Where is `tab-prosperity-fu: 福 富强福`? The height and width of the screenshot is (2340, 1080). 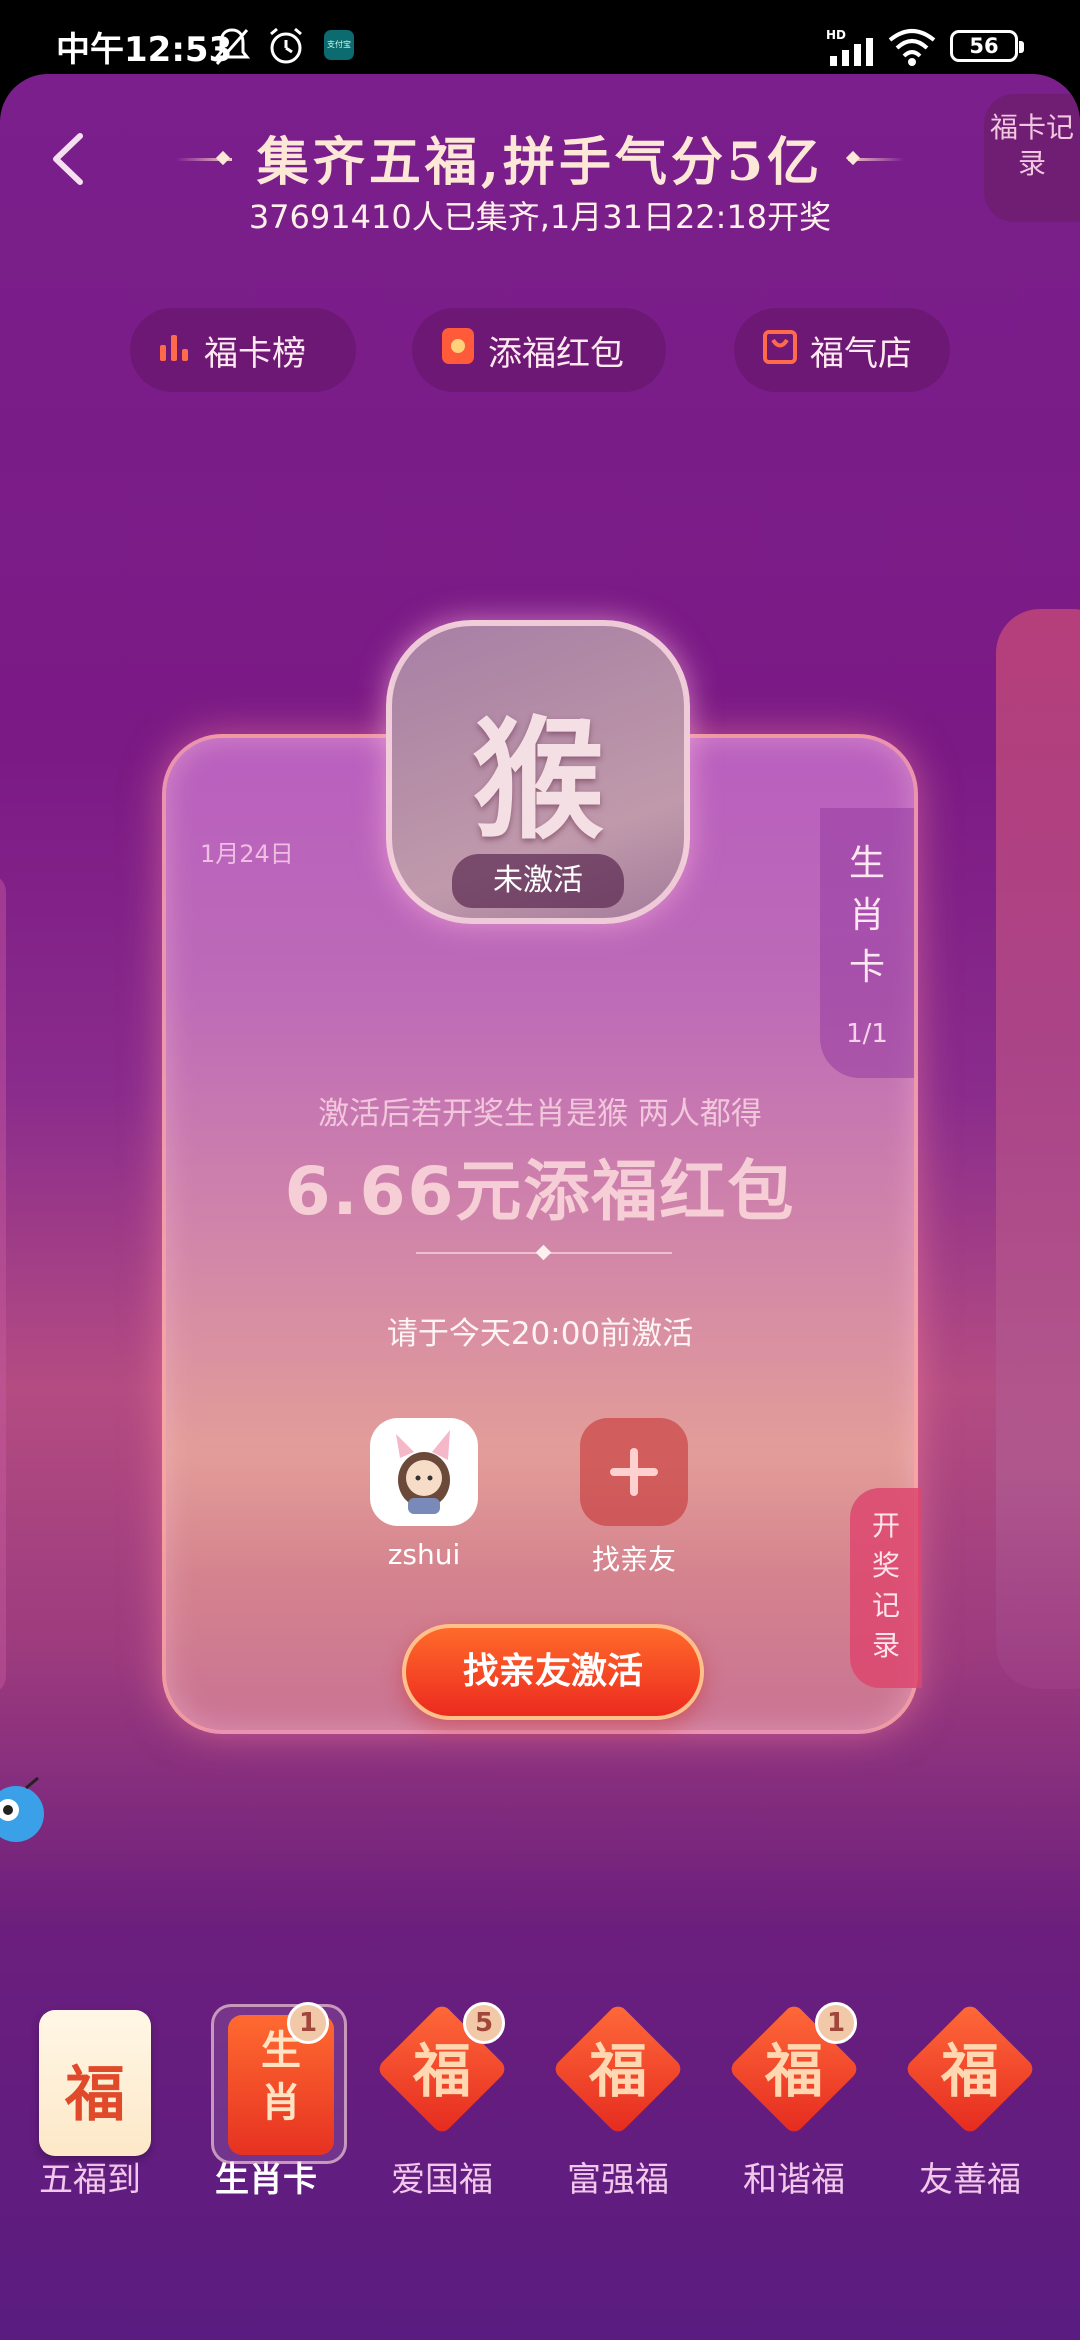 tab-prosperity-fu: 福 富强福 is located at coordinates (618, 2097).